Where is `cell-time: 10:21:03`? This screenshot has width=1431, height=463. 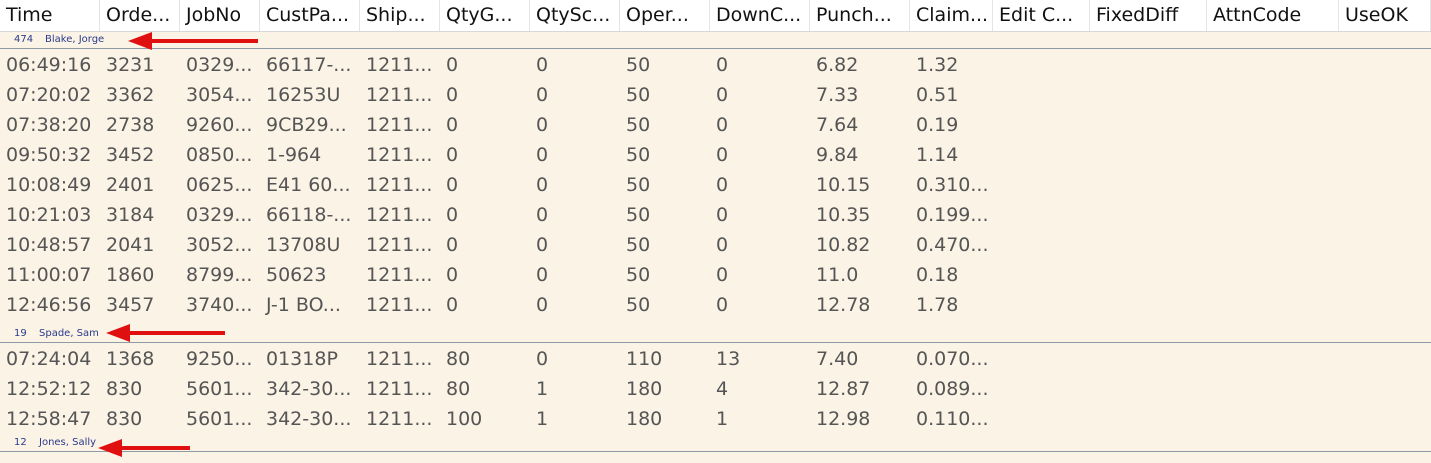
cell-time: 10:21:03 is located at coordinates (49, 215).